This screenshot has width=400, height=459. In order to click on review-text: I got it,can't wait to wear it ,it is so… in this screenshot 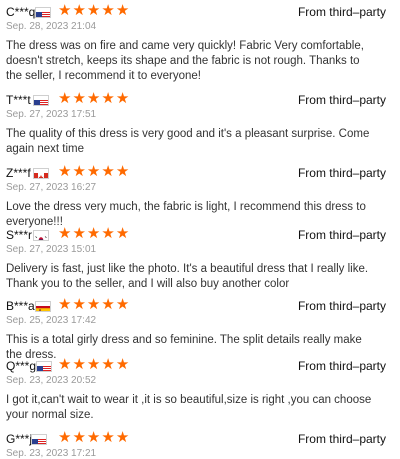, I will do `click(189, 407)`.